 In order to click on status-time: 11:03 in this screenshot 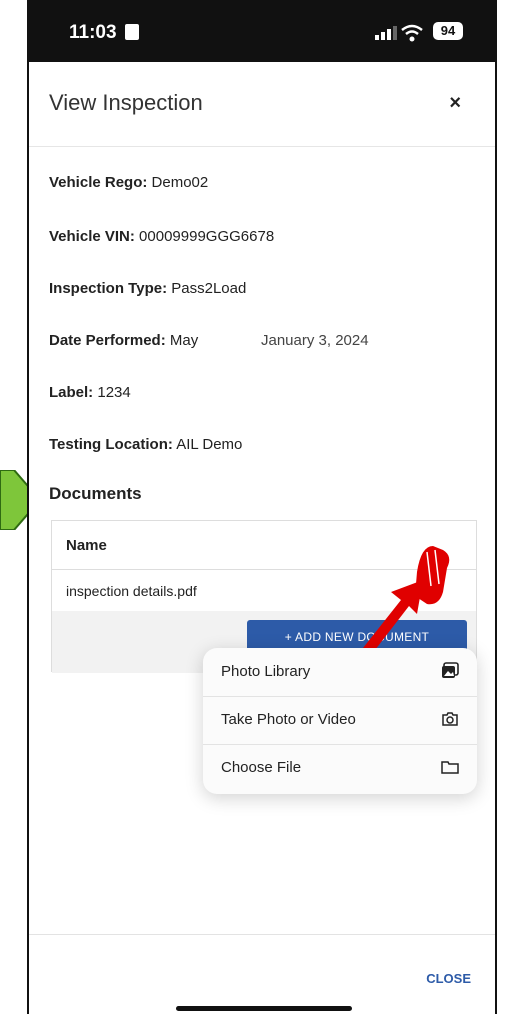, I will do `click(93, 32)`.